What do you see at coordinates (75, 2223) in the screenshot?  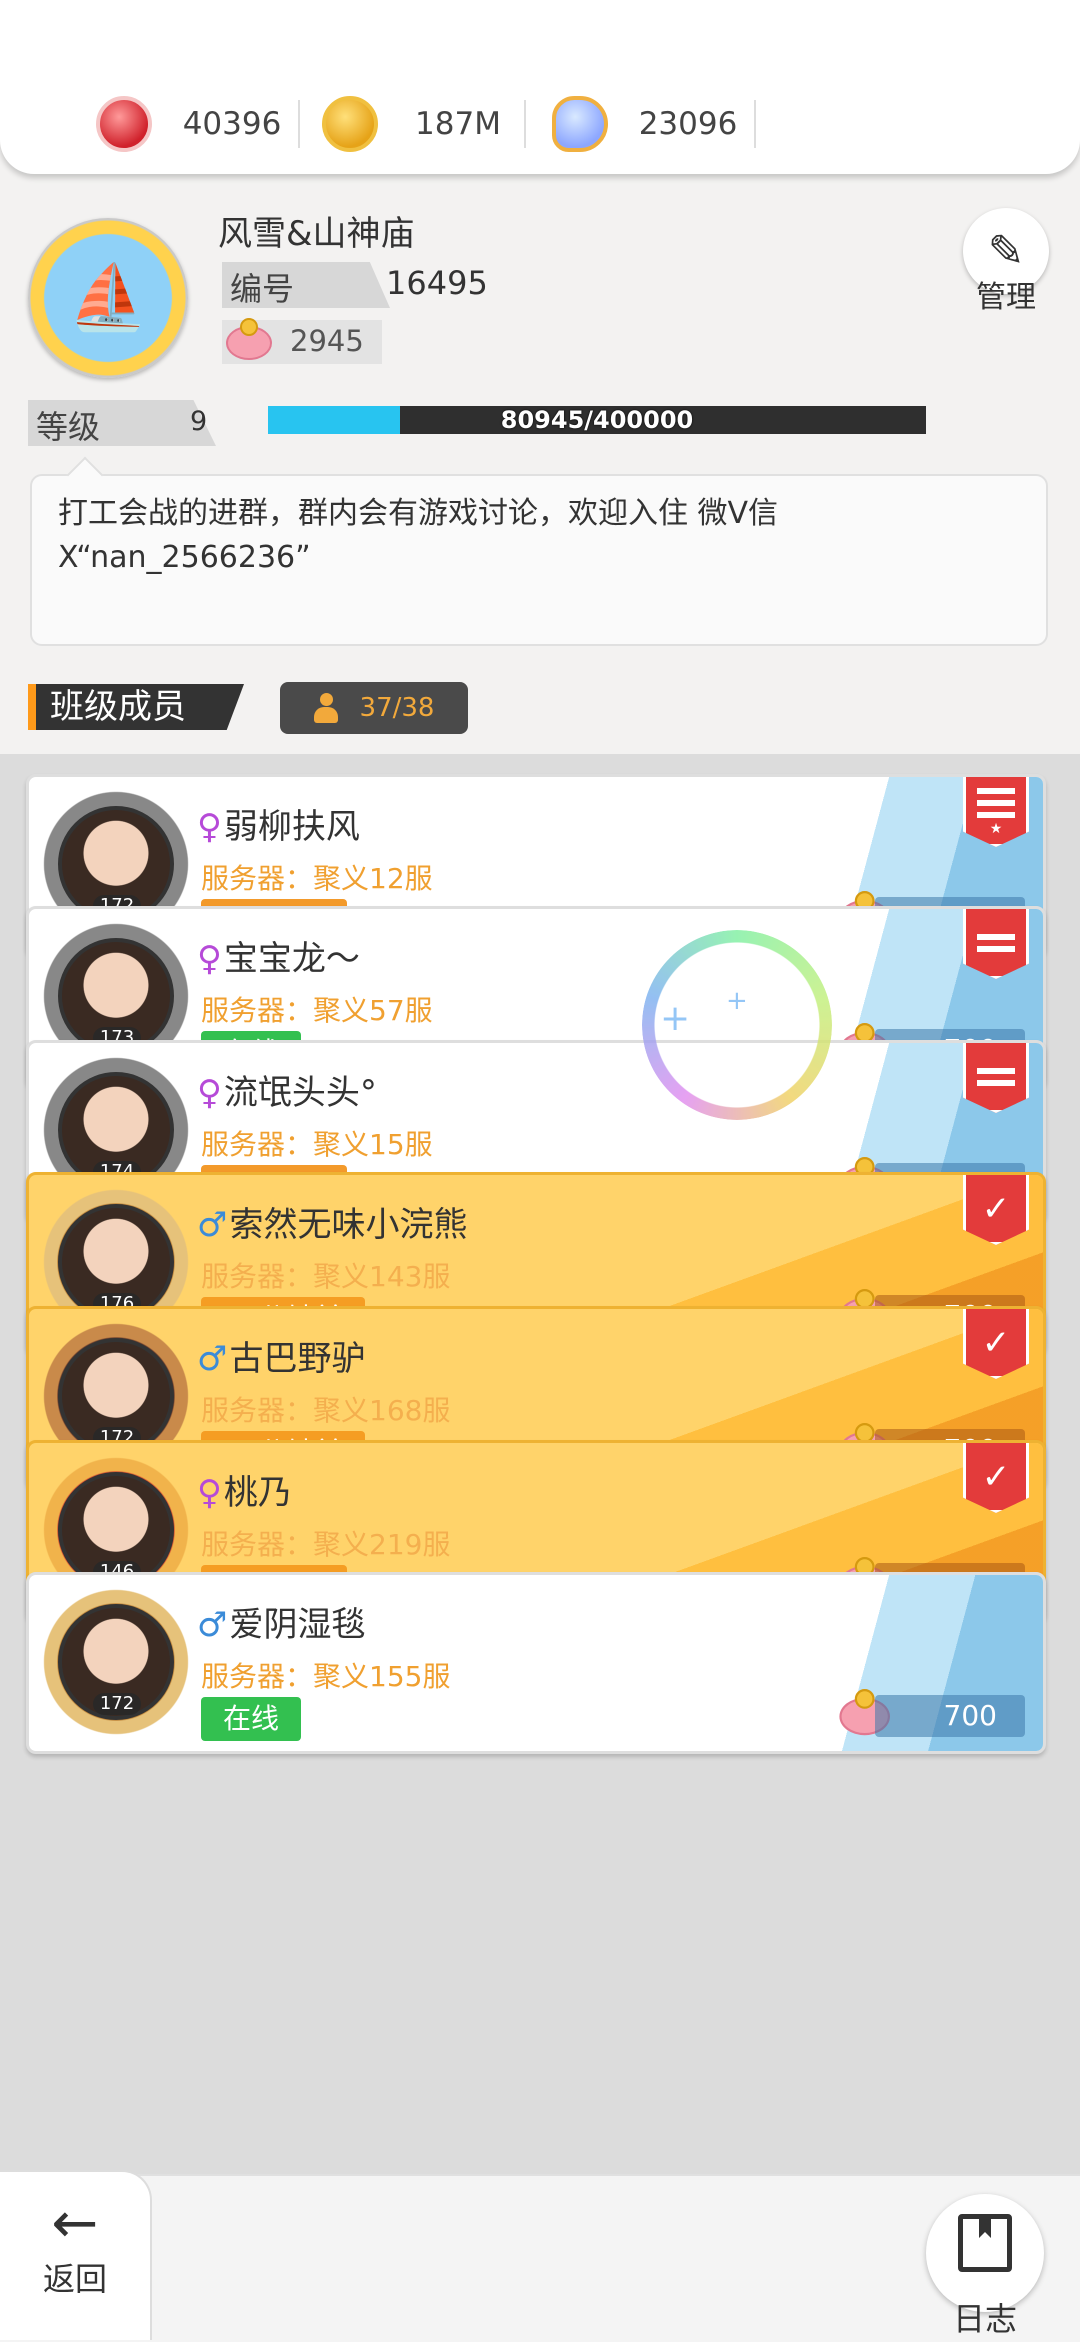 I see `back-arrow-icon: ←` at bounding box center [75, 2223].